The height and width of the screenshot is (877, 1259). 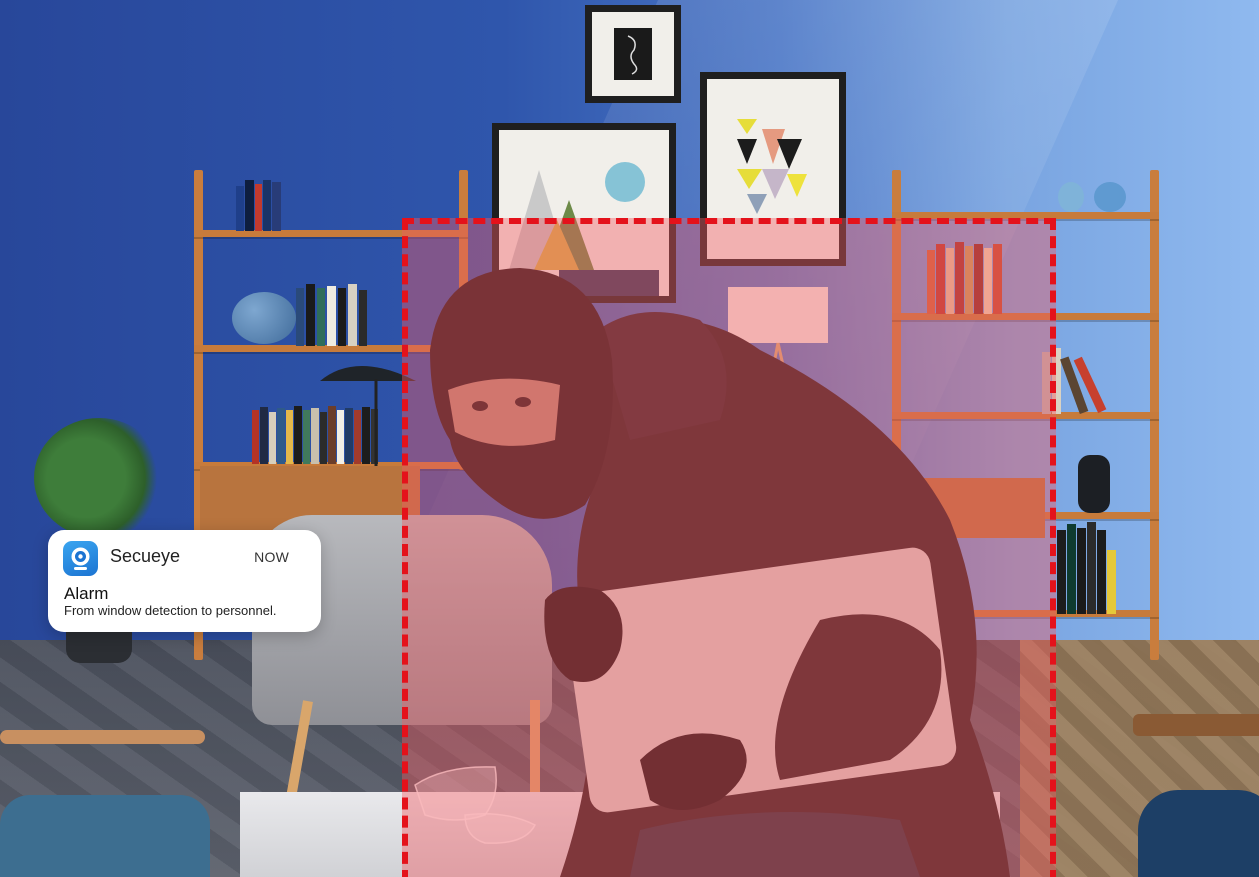 What do you see at coordinates (170, 610) in the screenshot?
I see `notification-body: From window detection to personnel.` at bounding box center [170, 610].